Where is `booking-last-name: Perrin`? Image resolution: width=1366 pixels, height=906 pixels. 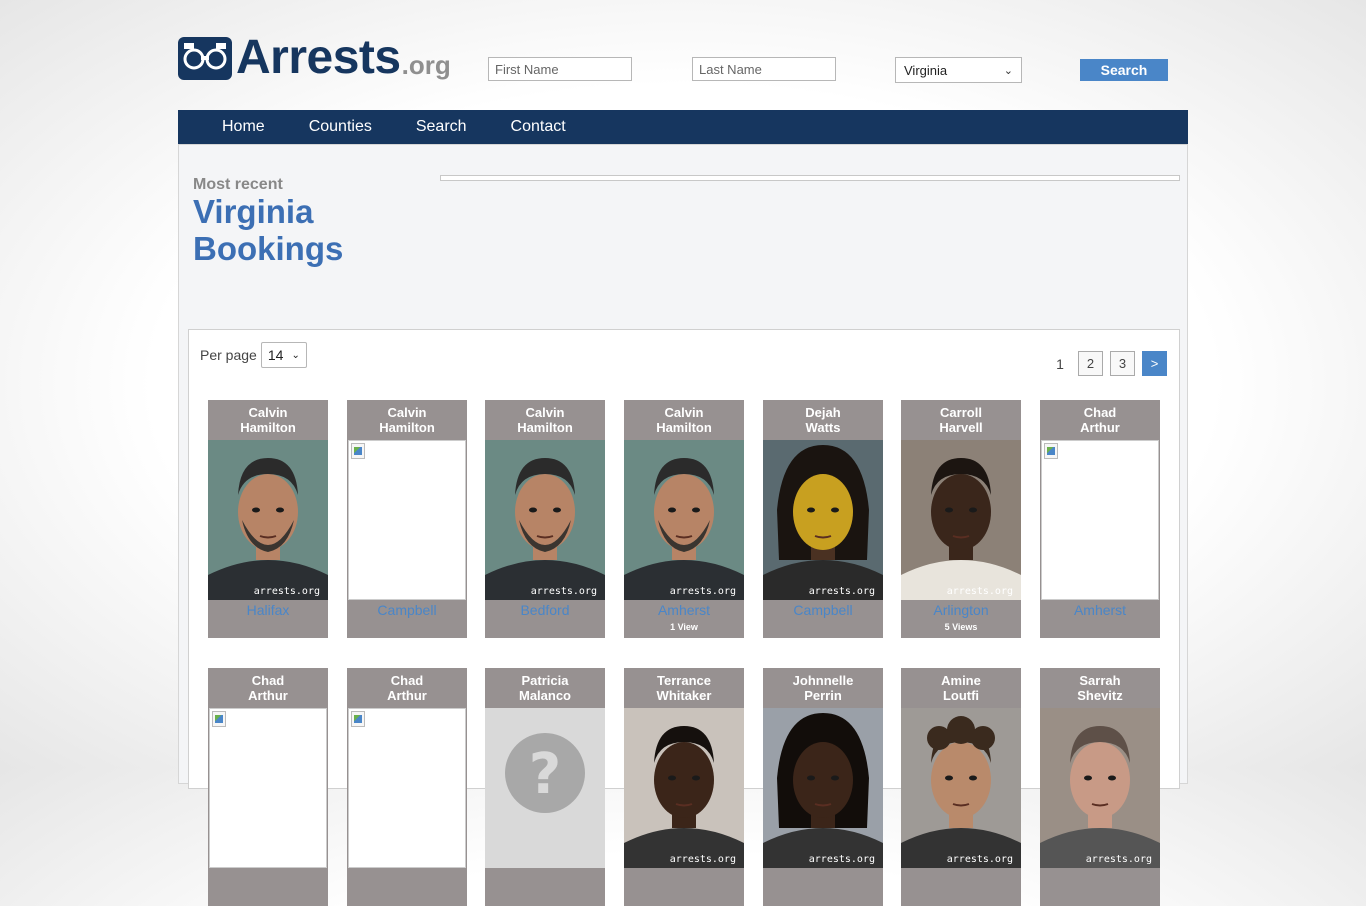
booking-last-name: Perrin is located at coordinates (823, 695).